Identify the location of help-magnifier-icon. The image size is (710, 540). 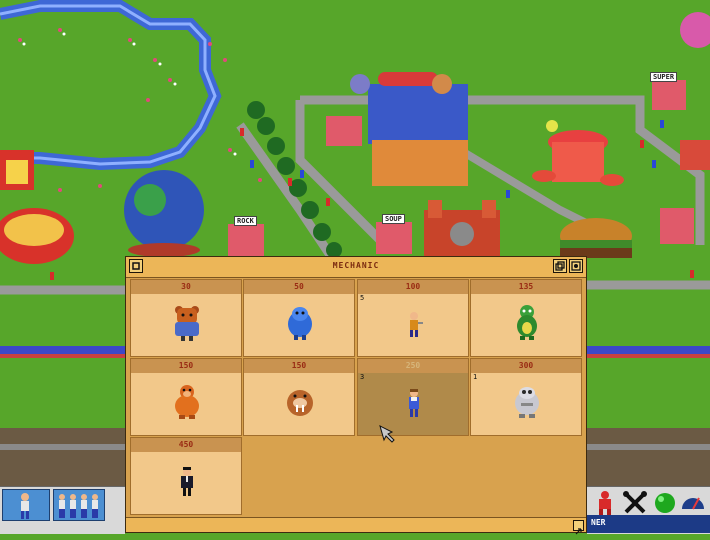
(576, 266).